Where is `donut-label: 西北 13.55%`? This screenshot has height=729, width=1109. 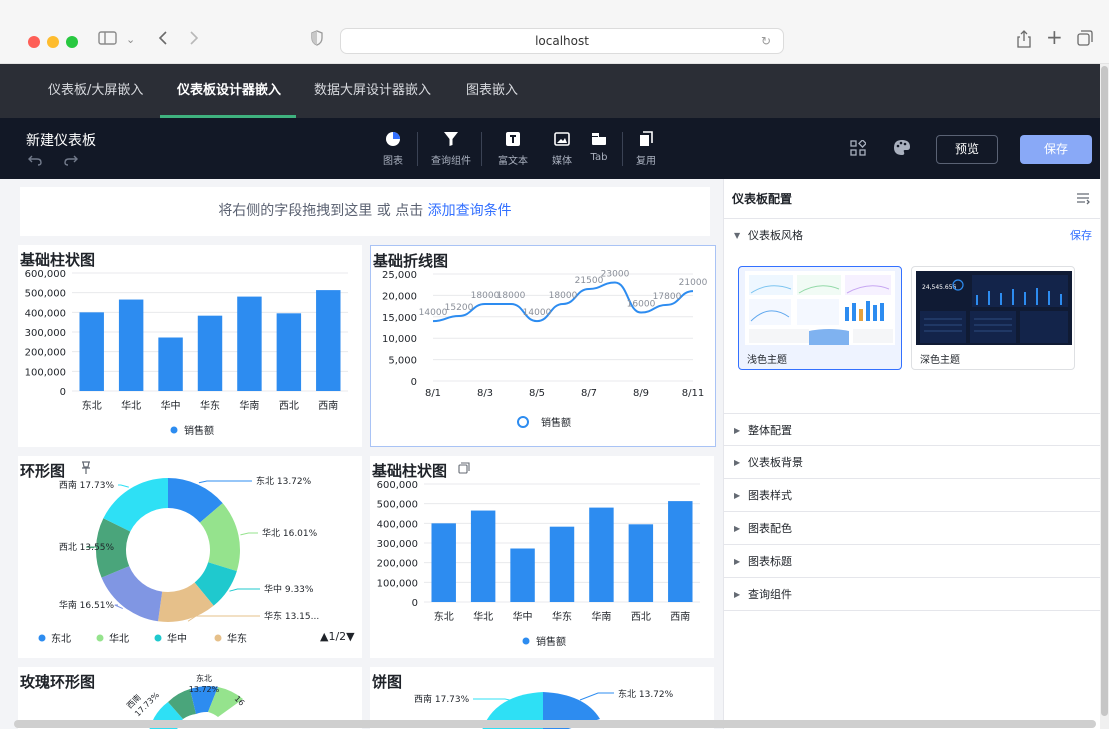
donut-label: 西北 13.55% is located at coordinates (87, 547).